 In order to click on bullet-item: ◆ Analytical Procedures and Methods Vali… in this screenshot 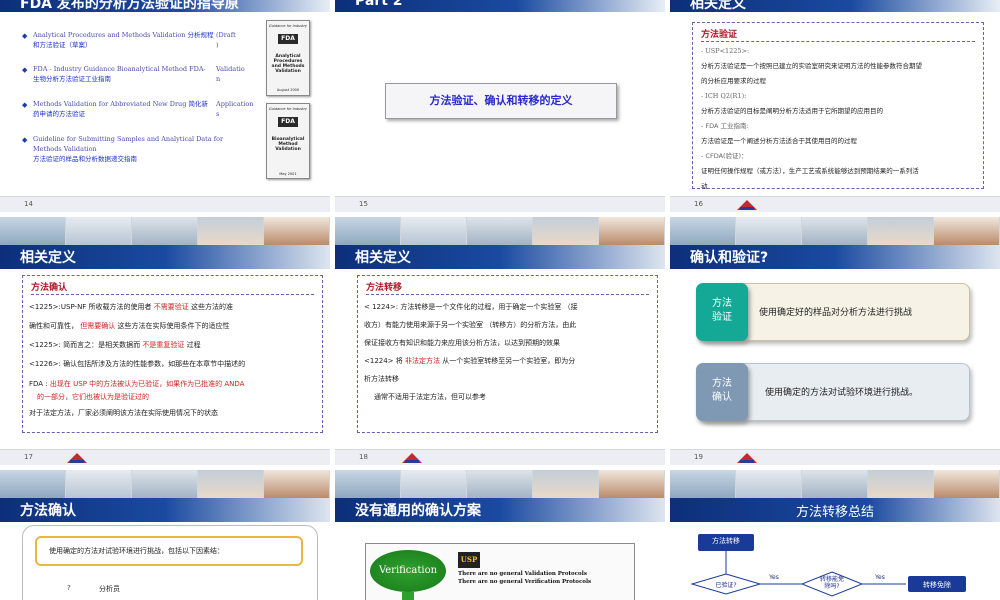, I will do `click(118, 40)`.